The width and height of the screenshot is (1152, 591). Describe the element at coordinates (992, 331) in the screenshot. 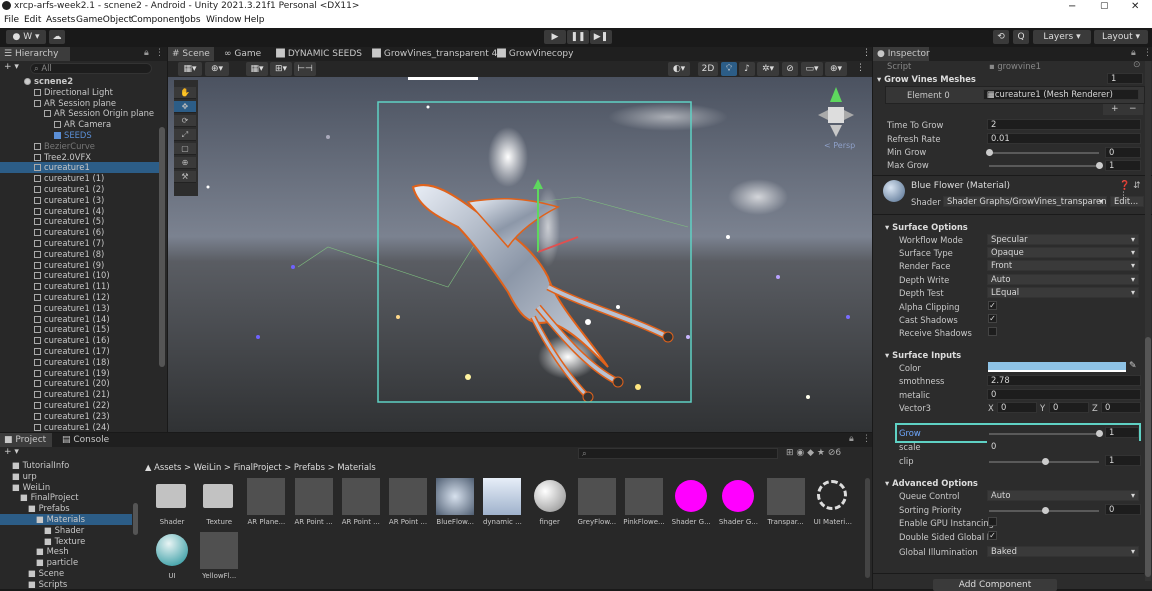

I see `receive-shadows-checkbox` at that location.